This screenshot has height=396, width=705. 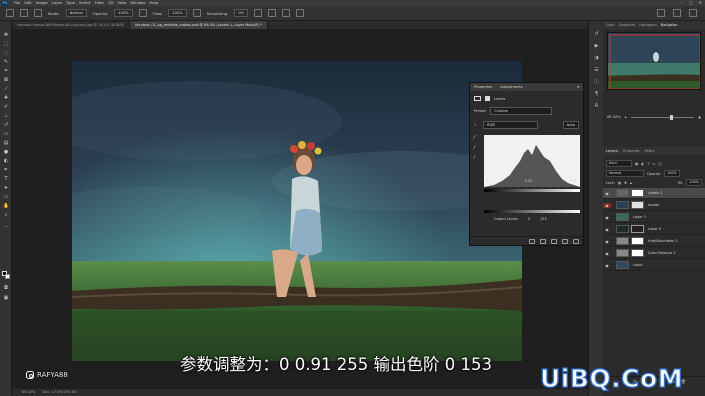 What do you see at coordinates (511, 87) in the screenshot?
I see `tab-adjustments: Adjustments` at bounding box center [511, 87].